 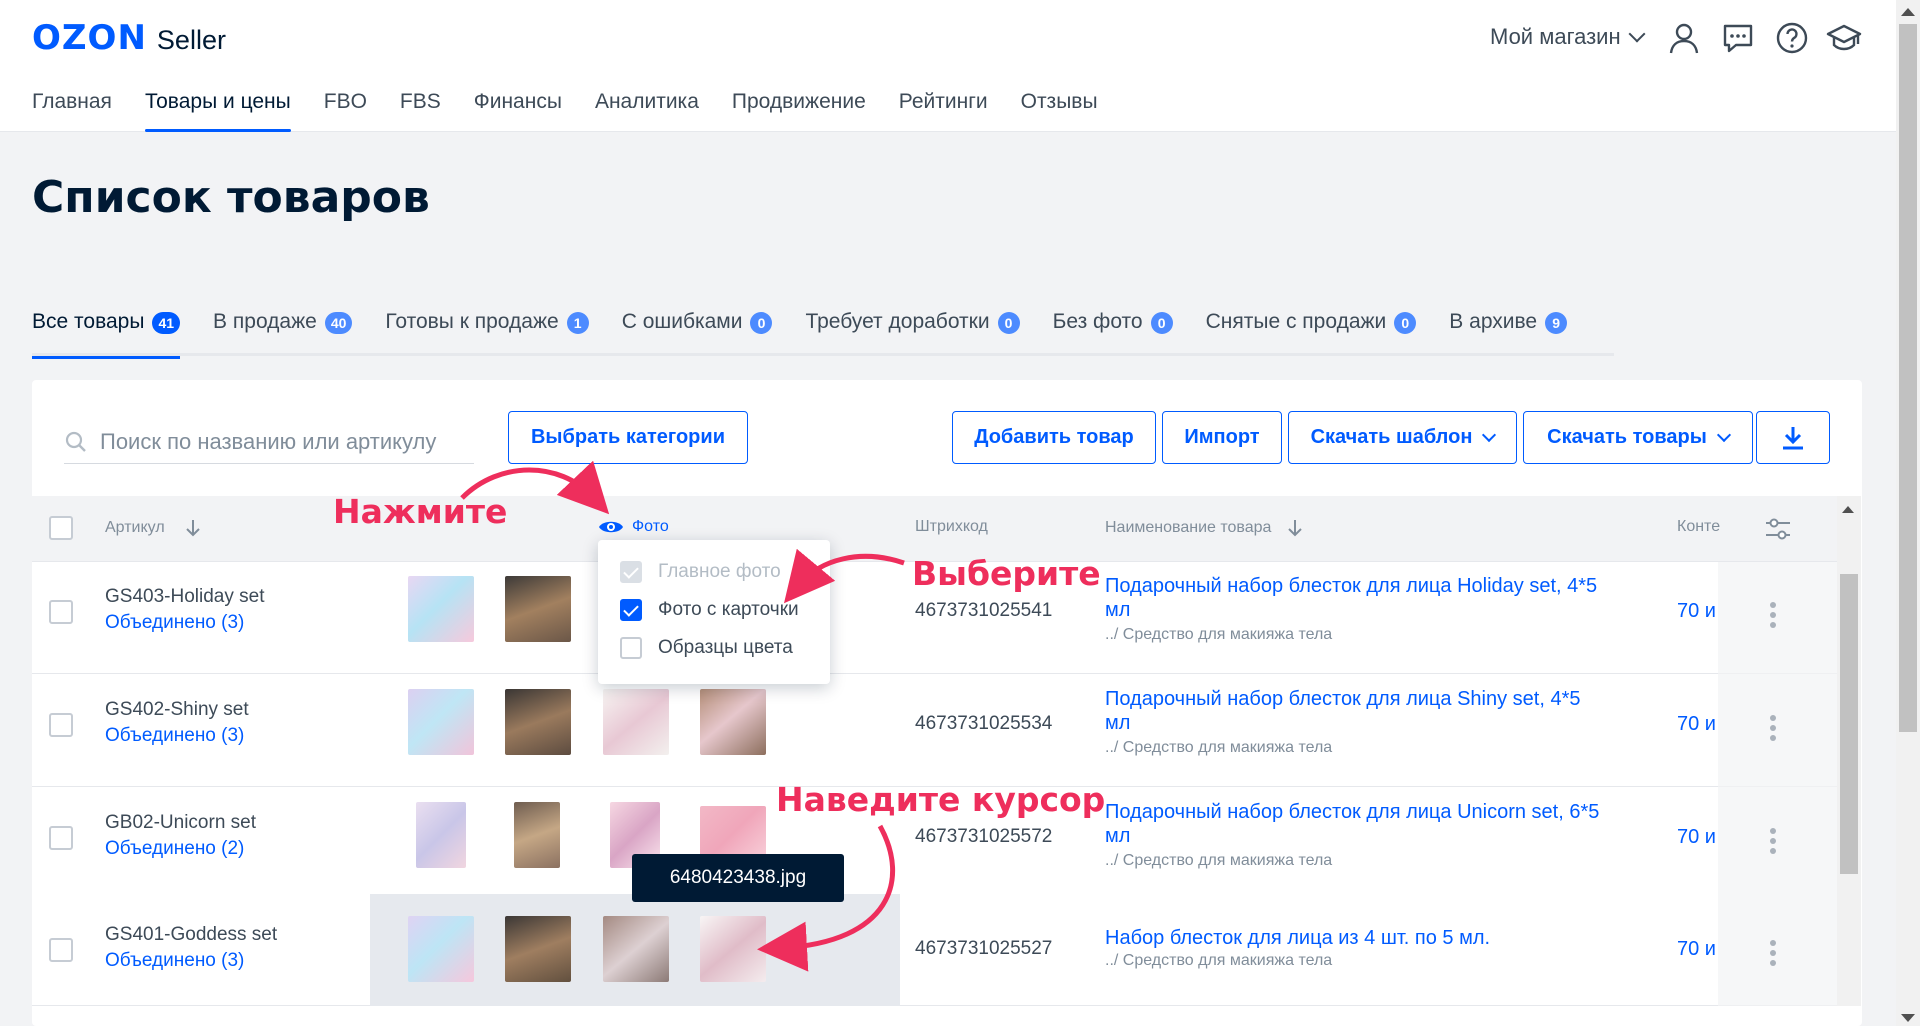 I want to click on column-settings-icon, so click(x=1778, y=529).